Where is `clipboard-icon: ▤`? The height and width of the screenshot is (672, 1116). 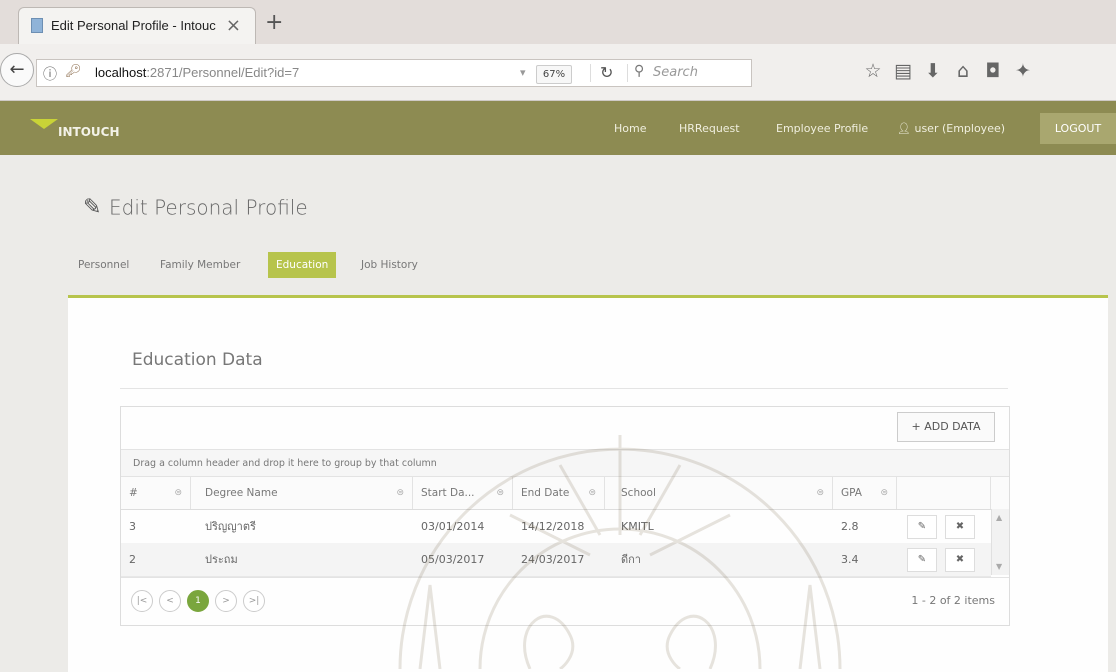
clipboard-icon: ▤ is located at coordinates (903, 71).